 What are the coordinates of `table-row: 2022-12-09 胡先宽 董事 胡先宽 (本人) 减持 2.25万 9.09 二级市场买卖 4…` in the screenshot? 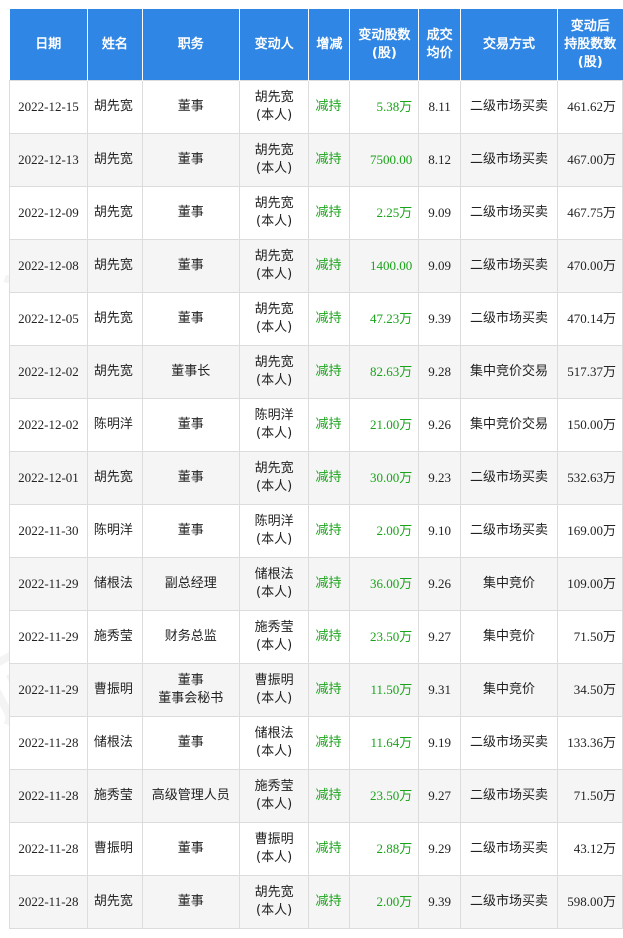 It's located at (316, 213).